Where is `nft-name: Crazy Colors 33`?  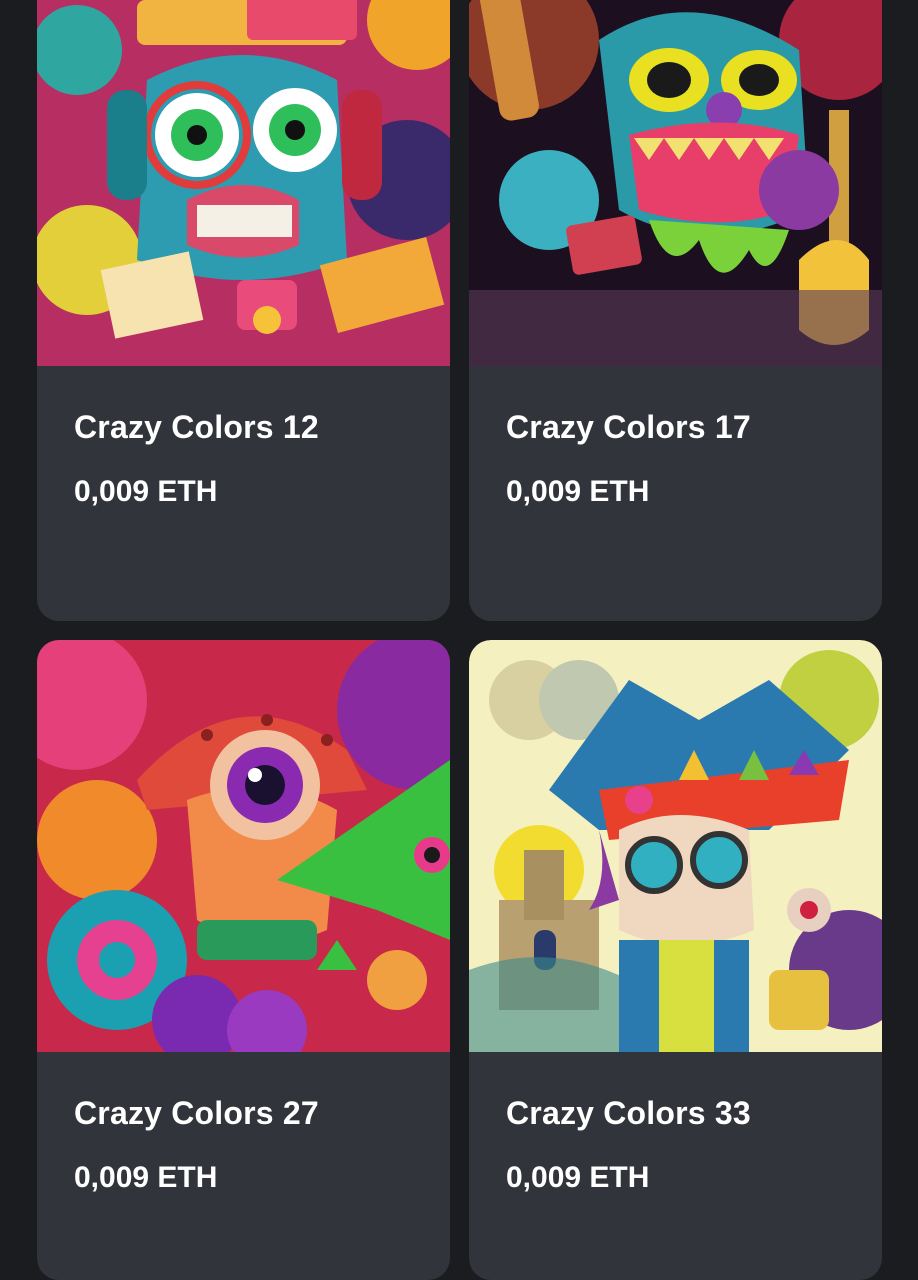 nft-name: Crazy Colors 33 is located at coordinates (628, 1113).